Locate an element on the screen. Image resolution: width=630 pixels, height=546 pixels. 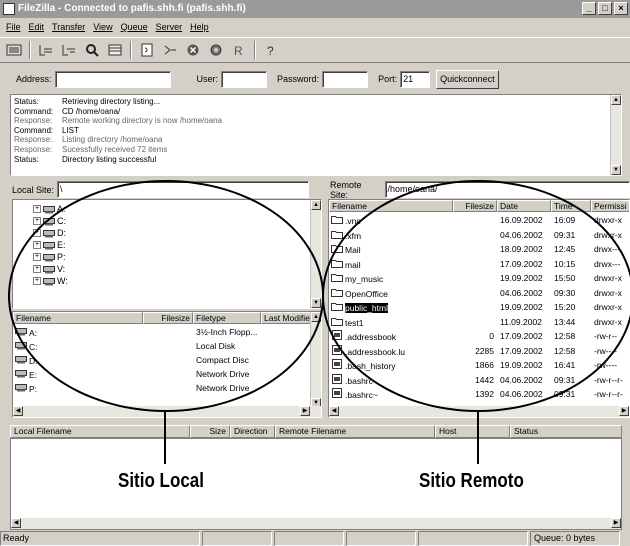
local-tree-drive: + E: is located at coordinates (49, 245).